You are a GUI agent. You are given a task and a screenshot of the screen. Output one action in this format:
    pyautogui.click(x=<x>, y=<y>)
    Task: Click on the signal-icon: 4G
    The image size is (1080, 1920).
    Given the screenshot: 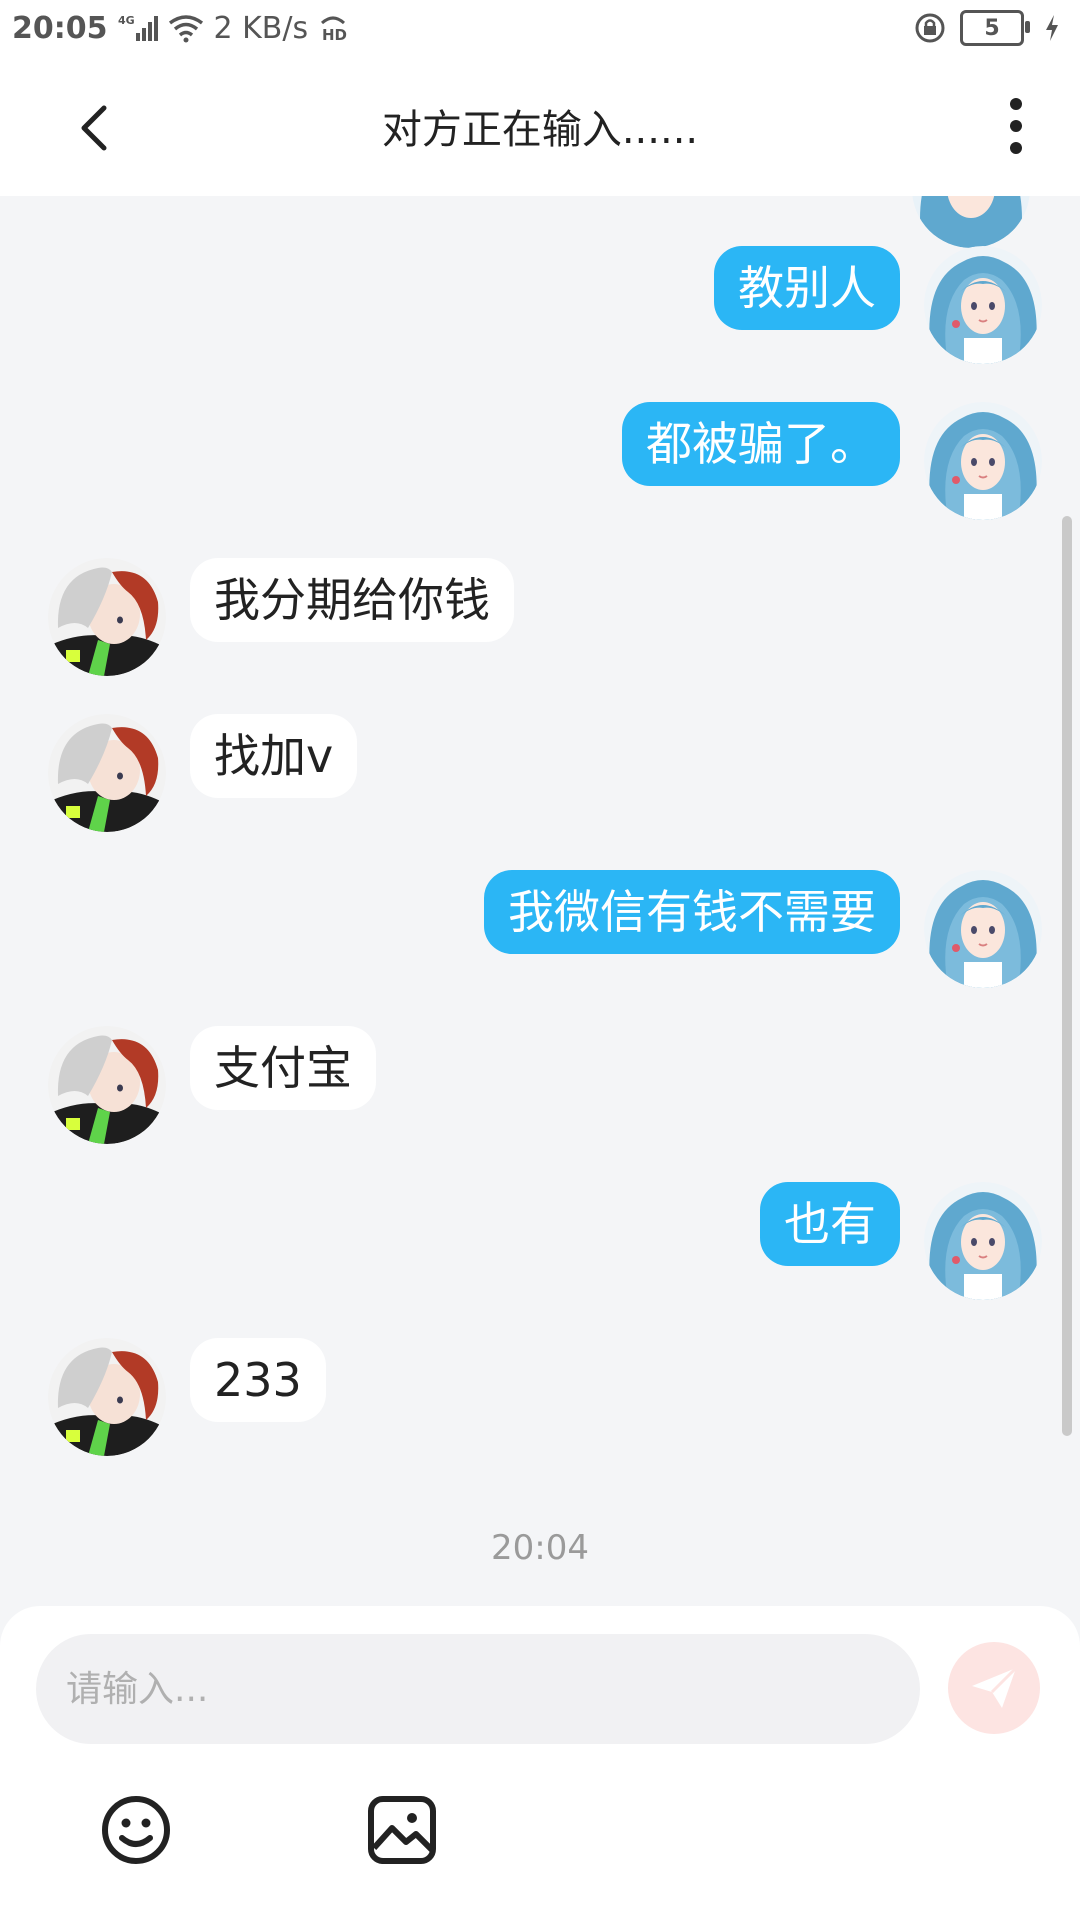 What is the action you would take?
    pyautogui.click(x=138, y=28)
    